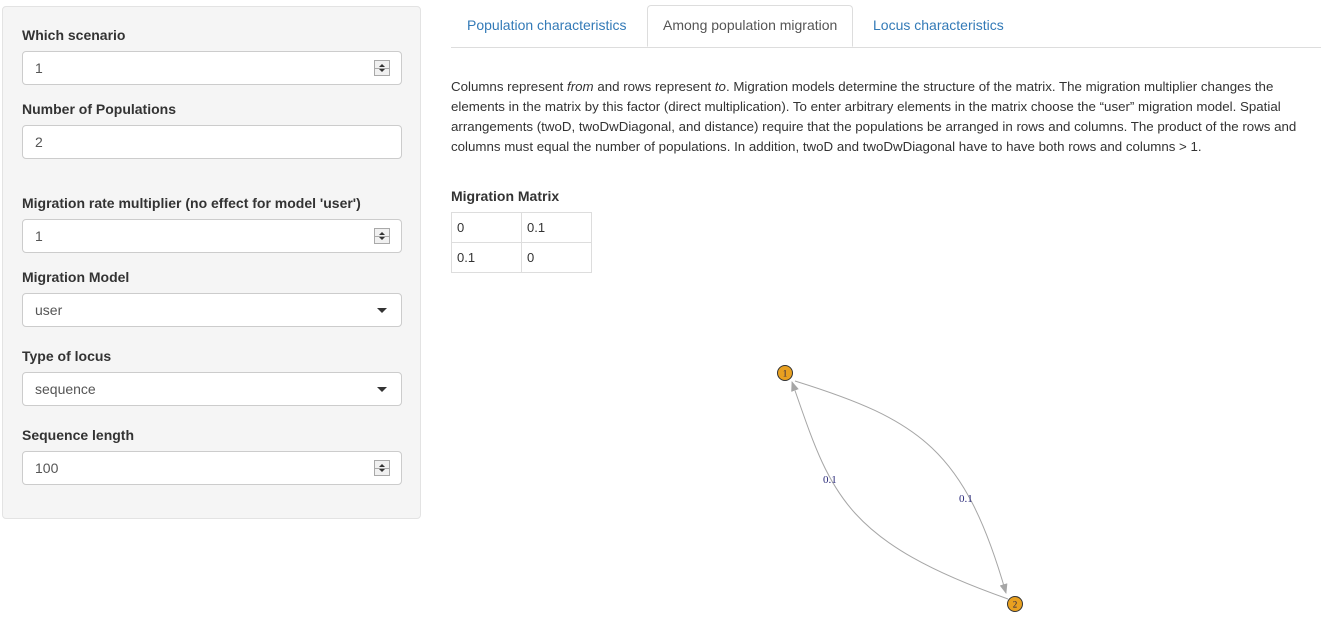  I want to click on sequence-length-stepper, so click(382, 468).